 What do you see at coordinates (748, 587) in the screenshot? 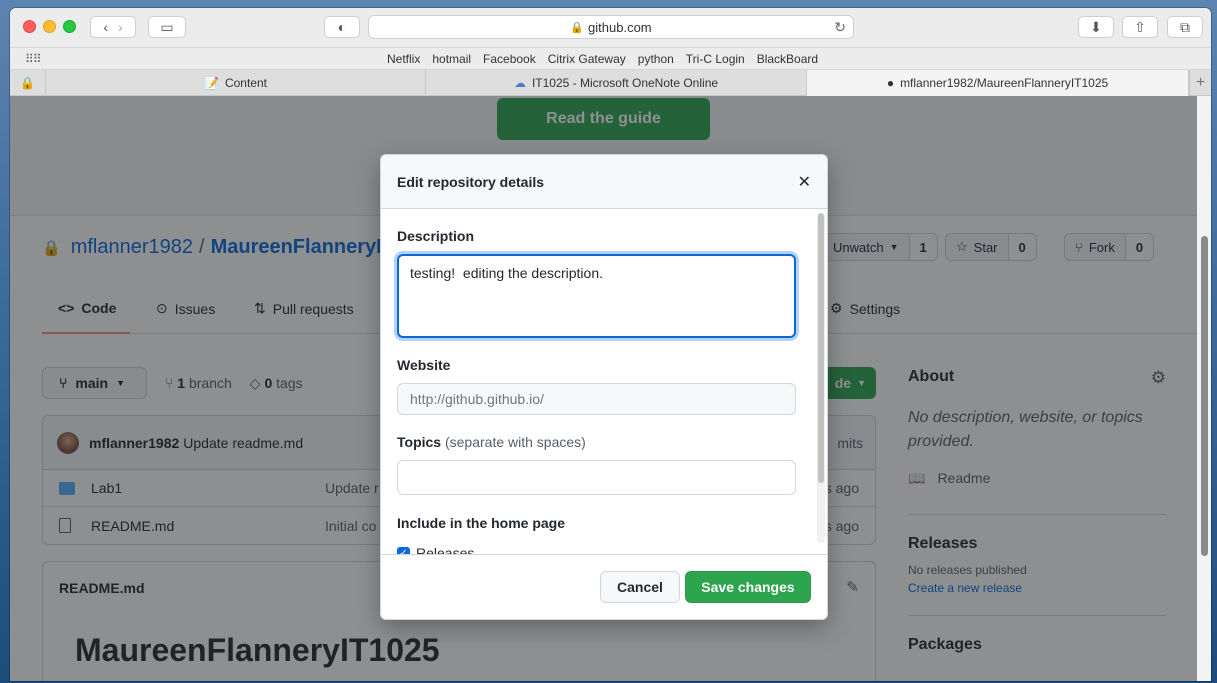
I see `save-changes-button: Save changes` at bounding box center [748, 587].